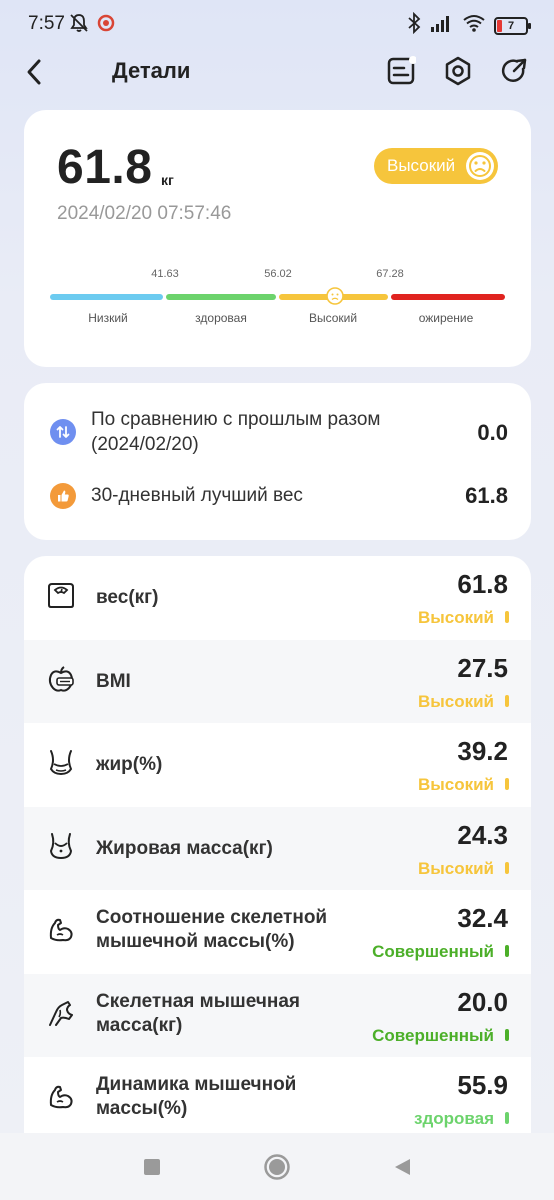 The image size is (554, 1200). What do you see at coordinates (482, 1085) in the screenshot?
I see `metric-value: 55.9` at bounding box center [482, 1085].